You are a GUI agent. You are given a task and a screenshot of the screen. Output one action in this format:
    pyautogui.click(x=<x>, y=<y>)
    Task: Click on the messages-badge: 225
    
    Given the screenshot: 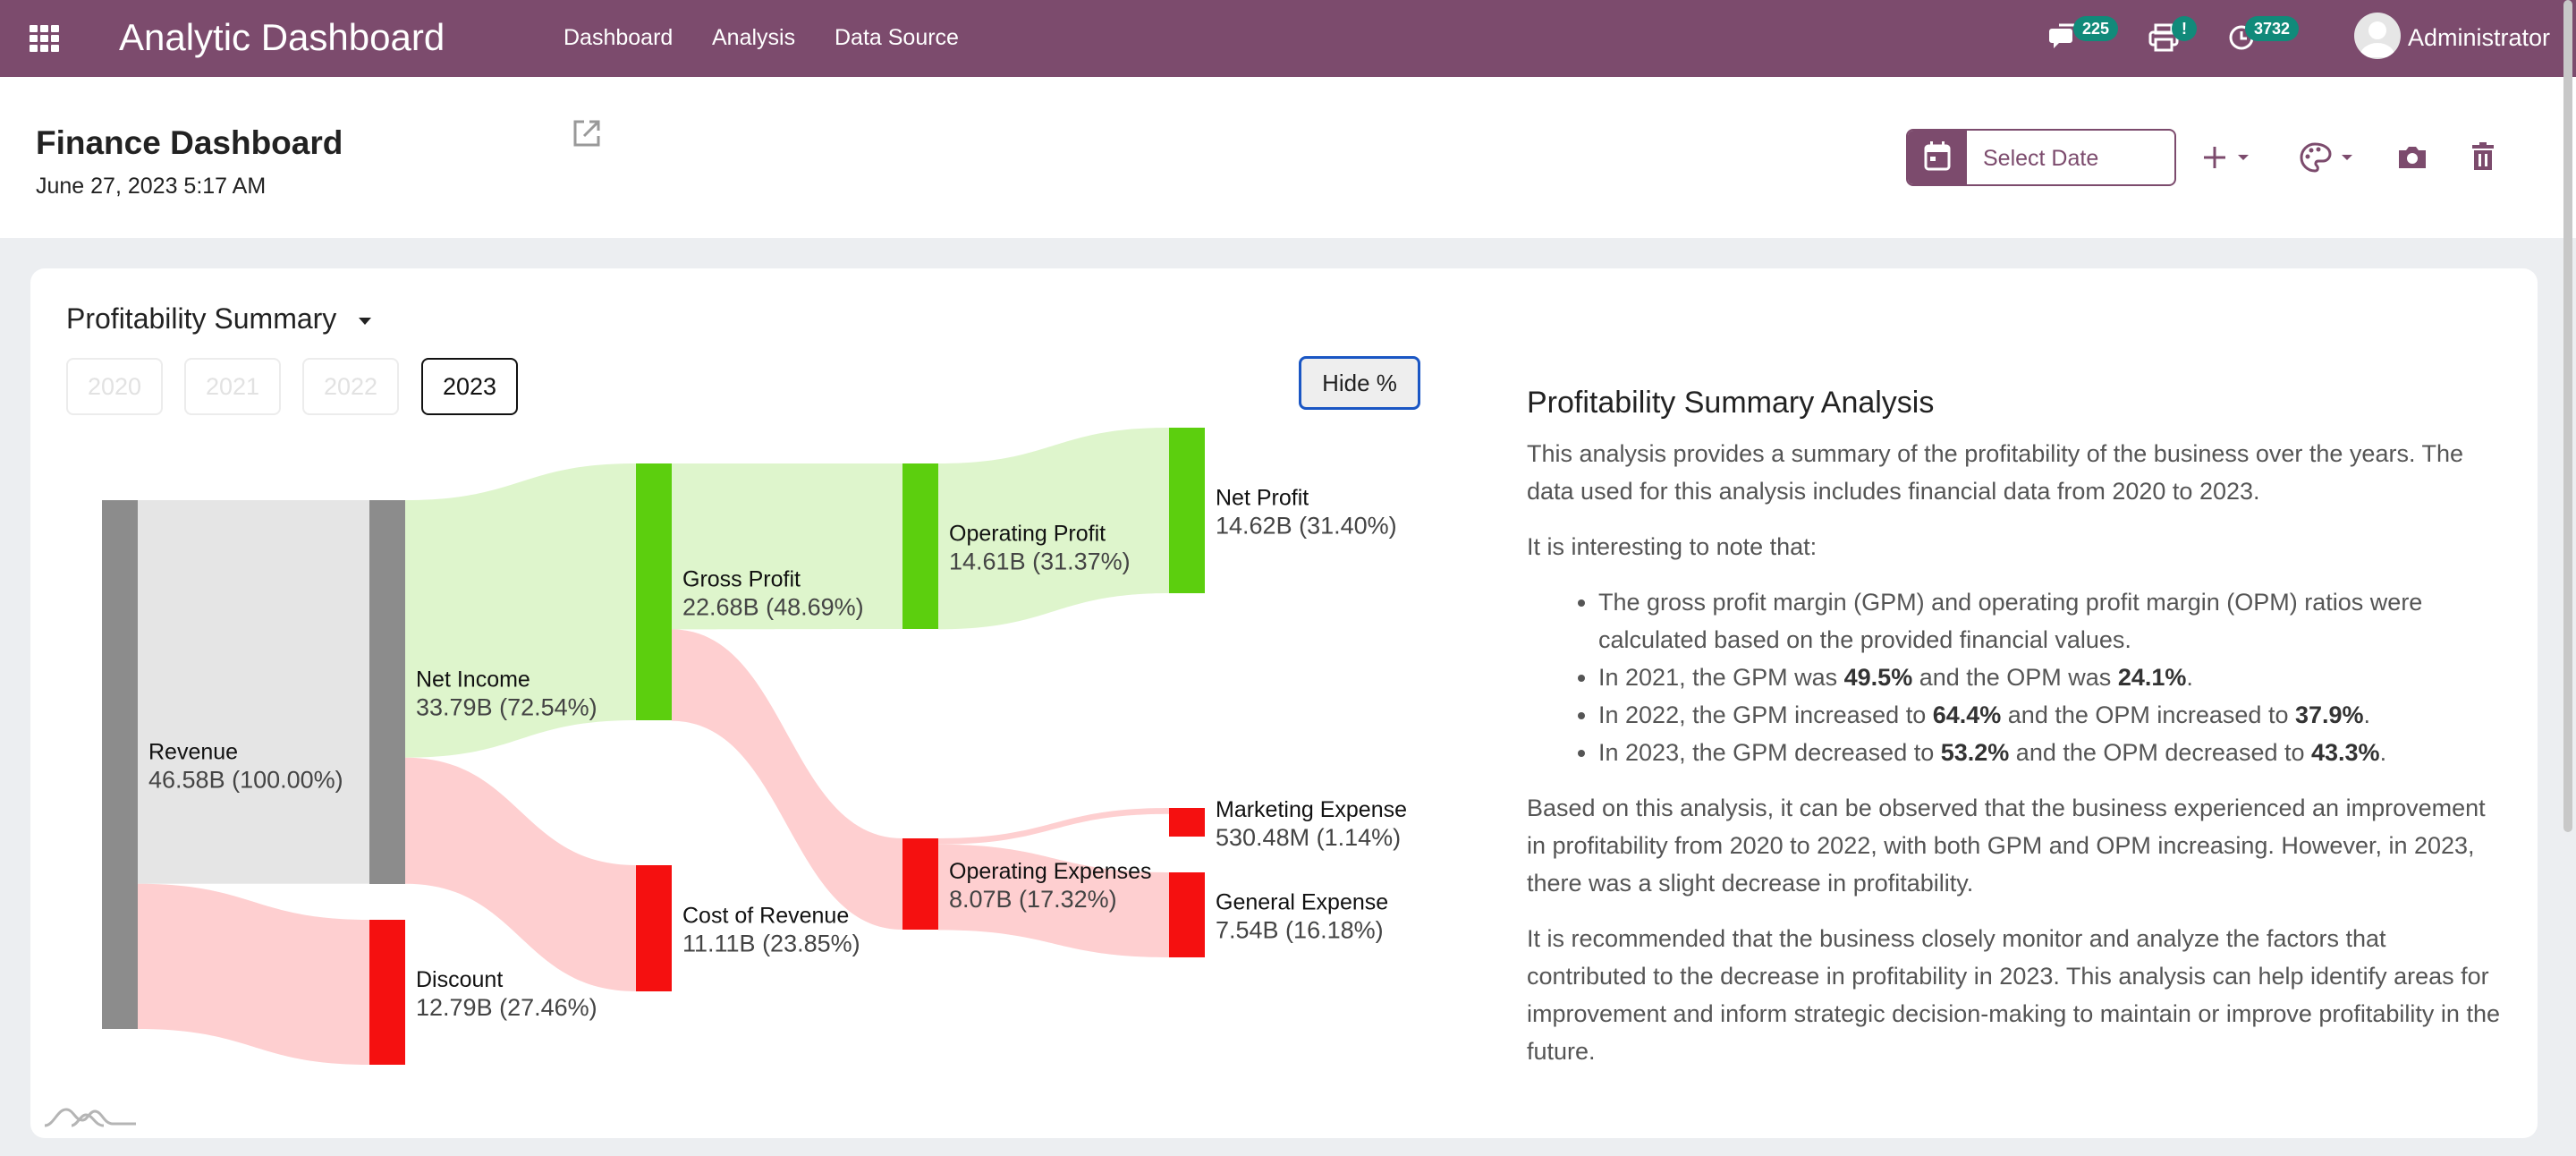 What is the action you would take?
    pyautogui.click(x=2096, y=29)
    